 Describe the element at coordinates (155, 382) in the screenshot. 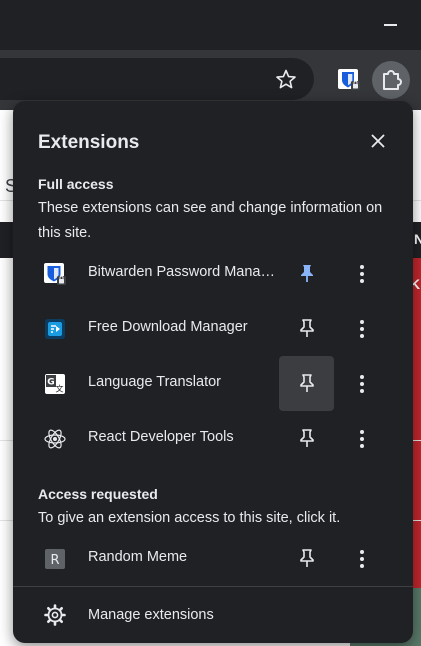

I see `extension-name: Language Translator` at that location.